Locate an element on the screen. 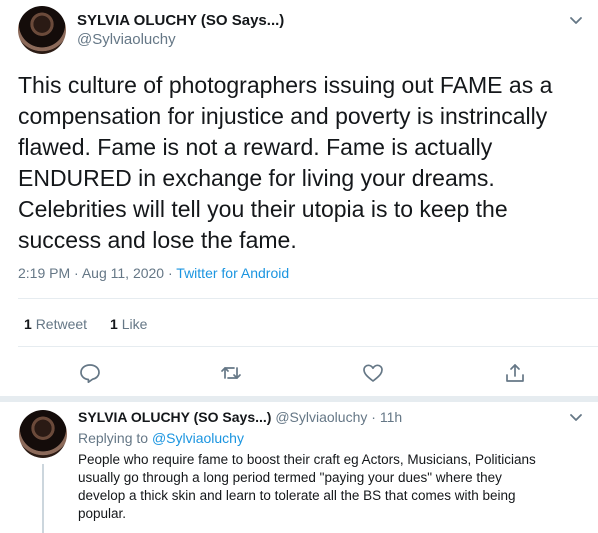  author-handle: @Sylviaoluchy is located at coordinates (126, 39).